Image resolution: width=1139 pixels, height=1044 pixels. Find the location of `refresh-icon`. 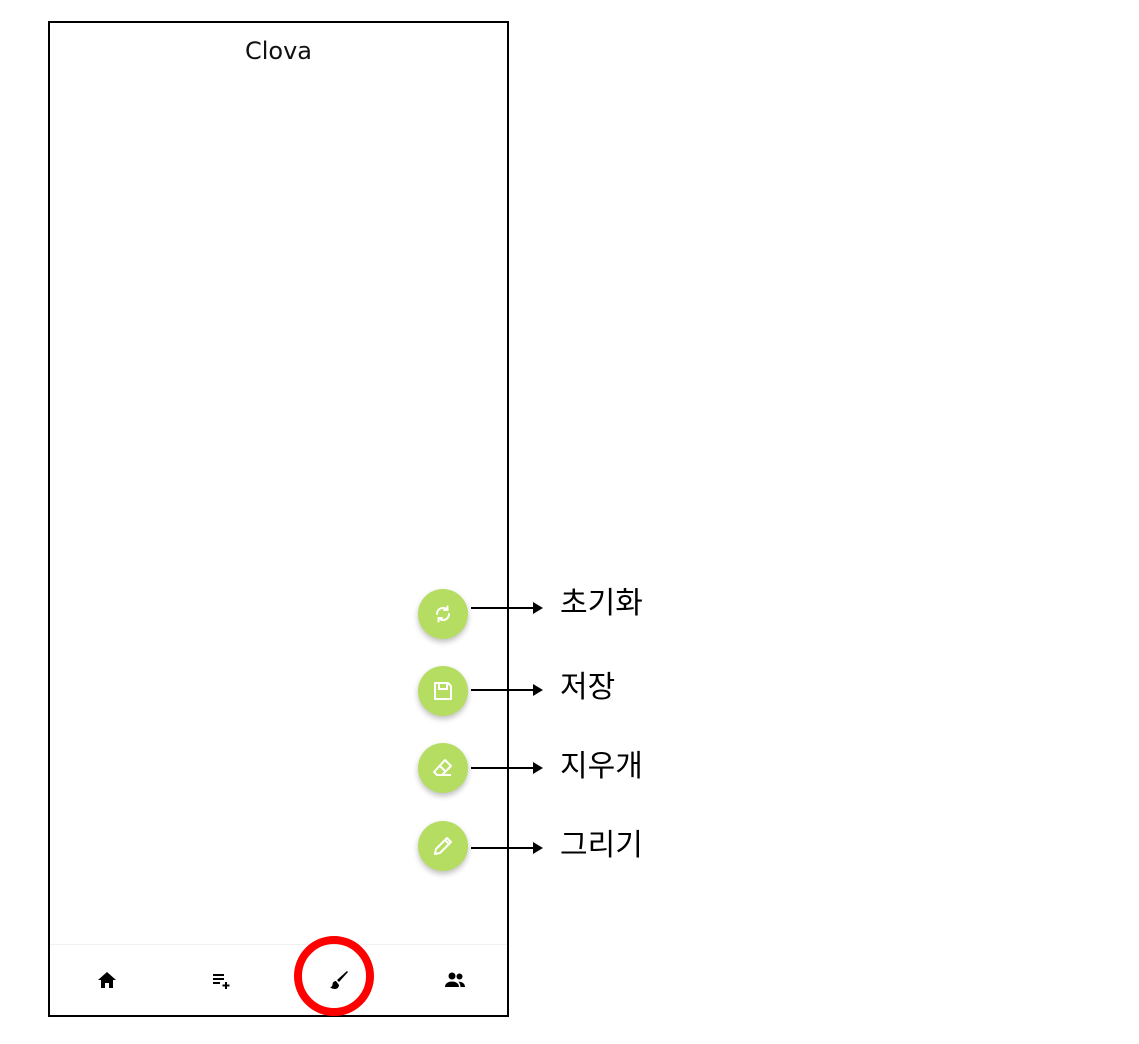

refresh-icon is located at coordinates (443, 614).